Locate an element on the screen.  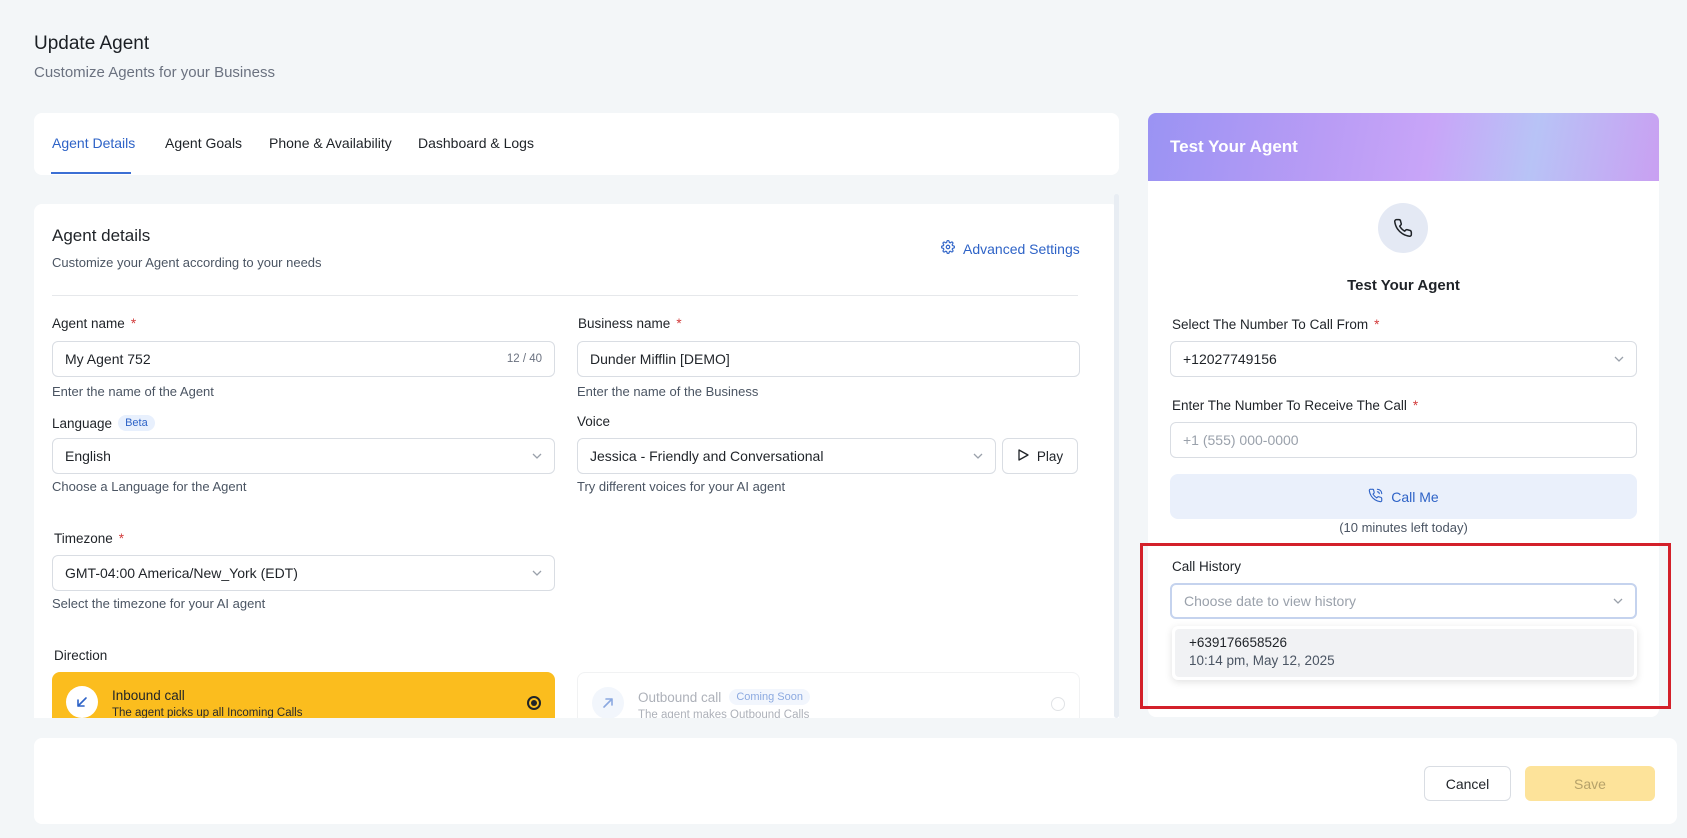
receive-number-field is located at coordinates (1403, 440).